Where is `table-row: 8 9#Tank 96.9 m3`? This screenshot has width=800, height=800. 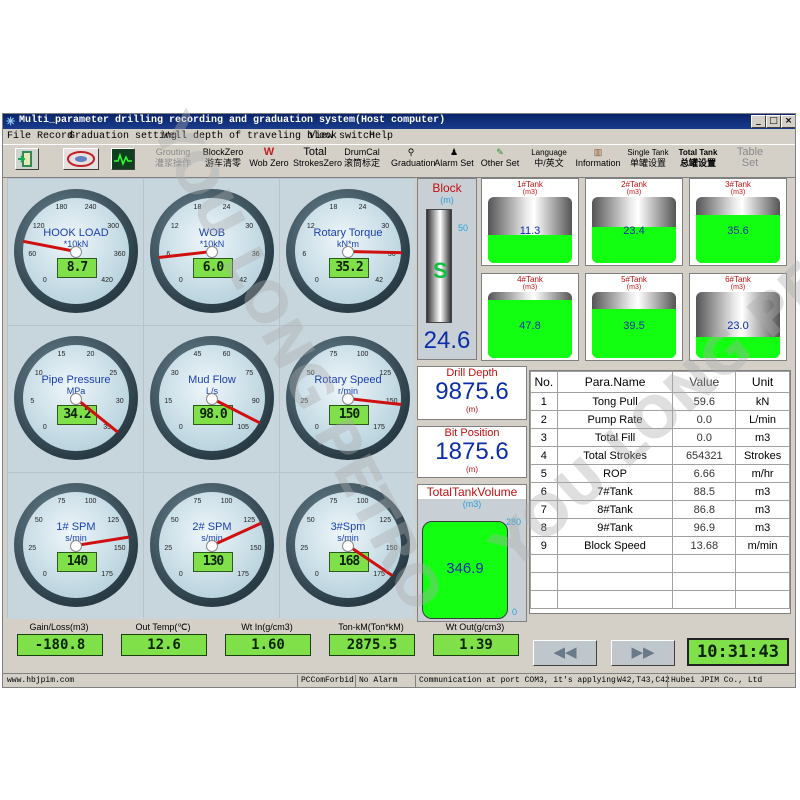
table-row: 8 9#Tank 96.9 m3 is located at coordinates (660, 527).